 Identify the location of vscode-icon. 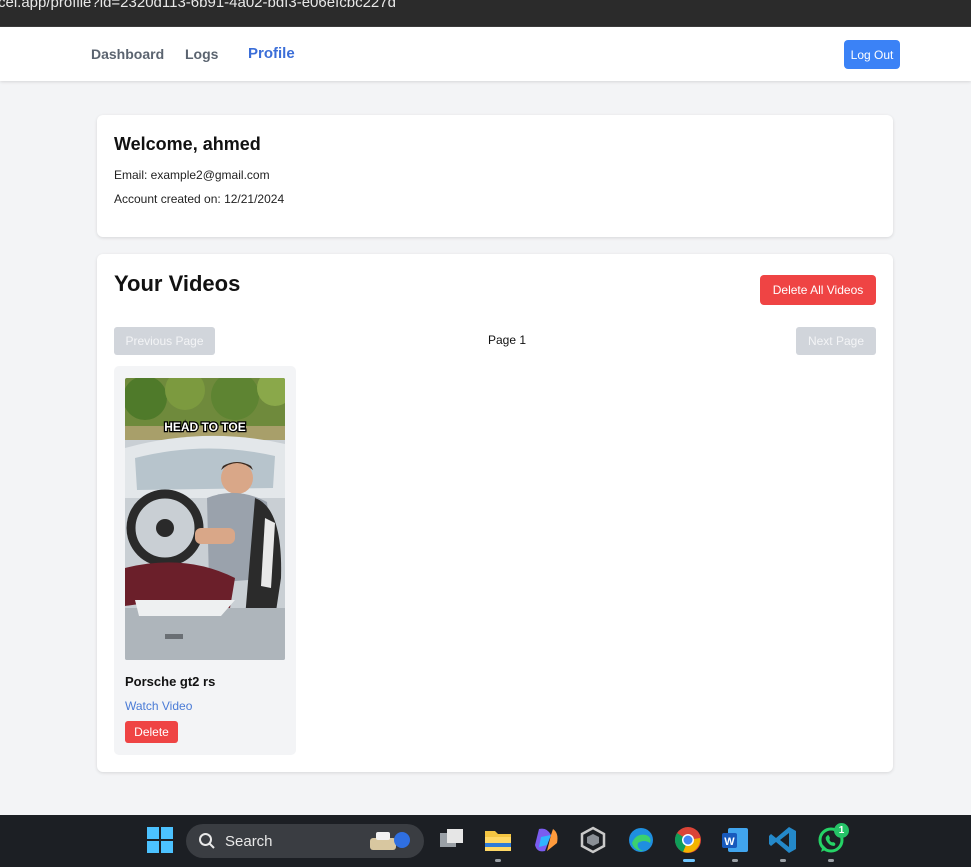
(783, 840).